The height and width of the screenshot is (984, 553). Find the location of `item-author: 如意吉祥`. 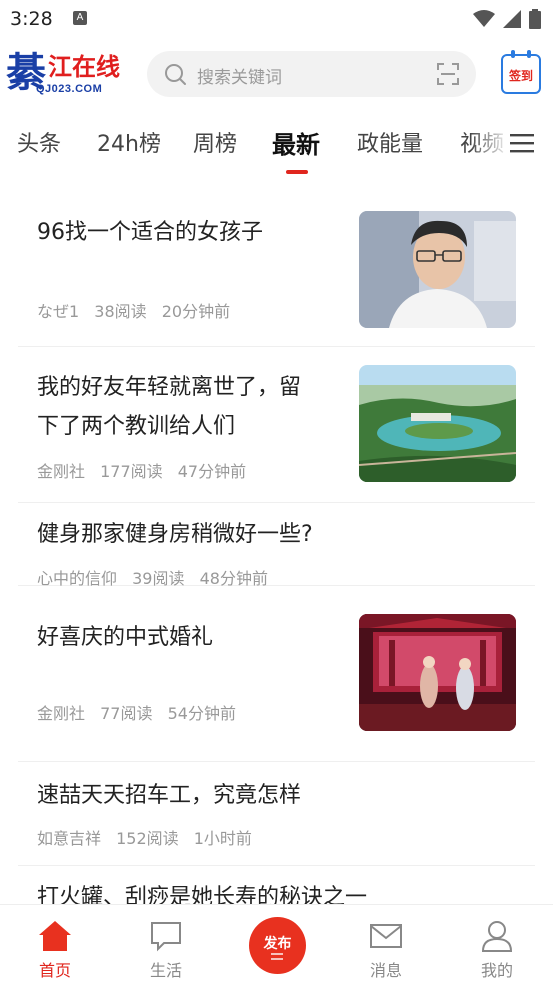

item-author: 如意吉祥 is located at coordinates (69, 838).